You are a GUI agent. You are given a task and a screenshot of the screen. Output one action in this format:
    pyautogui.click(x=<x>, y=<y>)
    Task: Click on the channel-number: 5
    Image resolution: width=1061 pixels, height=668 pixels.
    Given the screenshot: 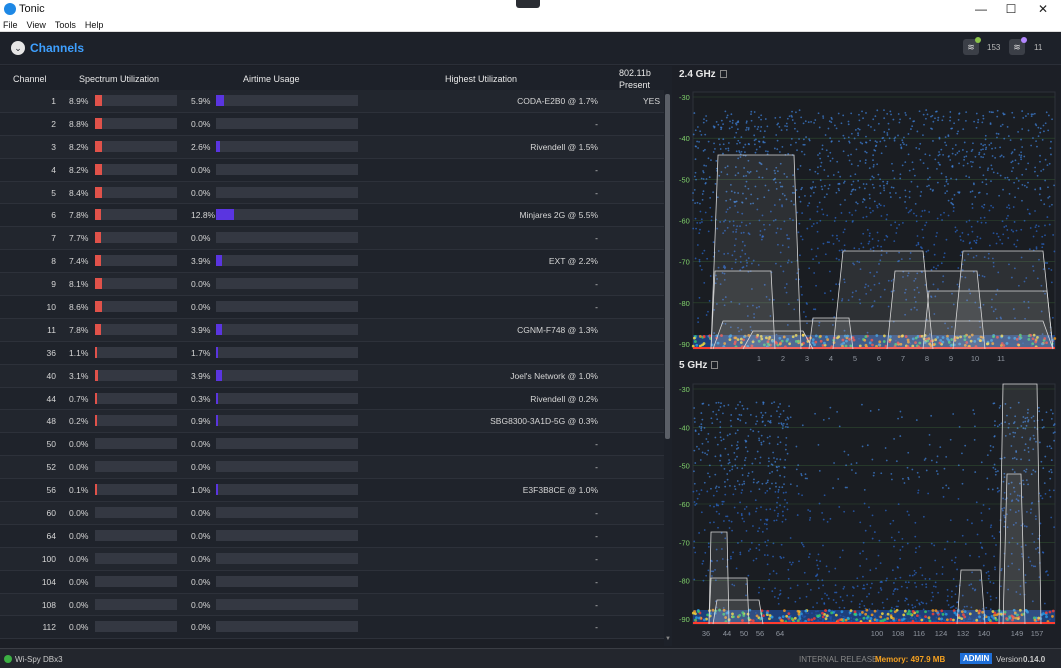 What is the action you would take?
    pyautogui.click(x=53, y=192)
    